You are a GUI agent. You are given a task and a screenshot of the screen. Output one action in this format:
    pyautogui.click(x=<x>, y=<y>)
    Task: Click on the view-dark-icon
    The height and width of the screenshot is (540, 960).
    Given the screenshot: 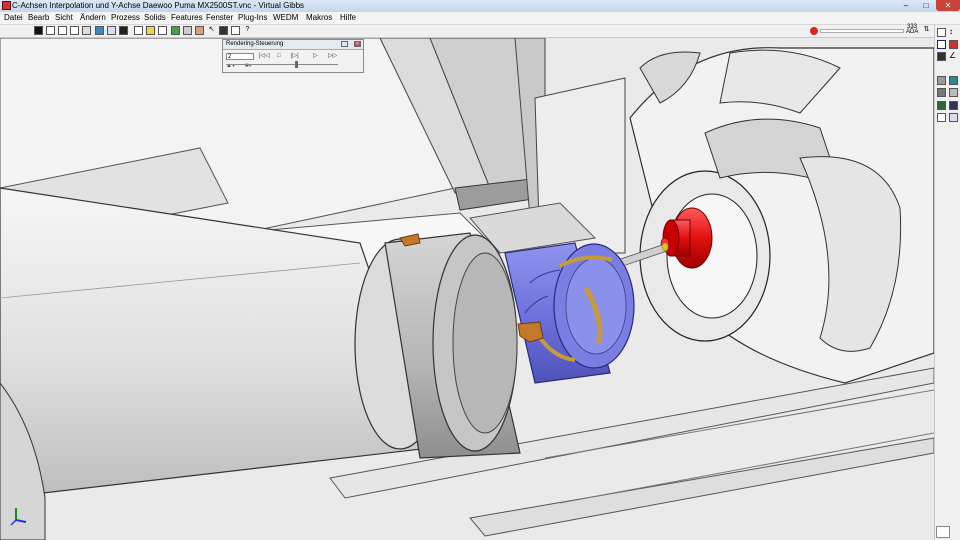 What is the action you would take?
    pyautogui.click(x=123, y=30)
    